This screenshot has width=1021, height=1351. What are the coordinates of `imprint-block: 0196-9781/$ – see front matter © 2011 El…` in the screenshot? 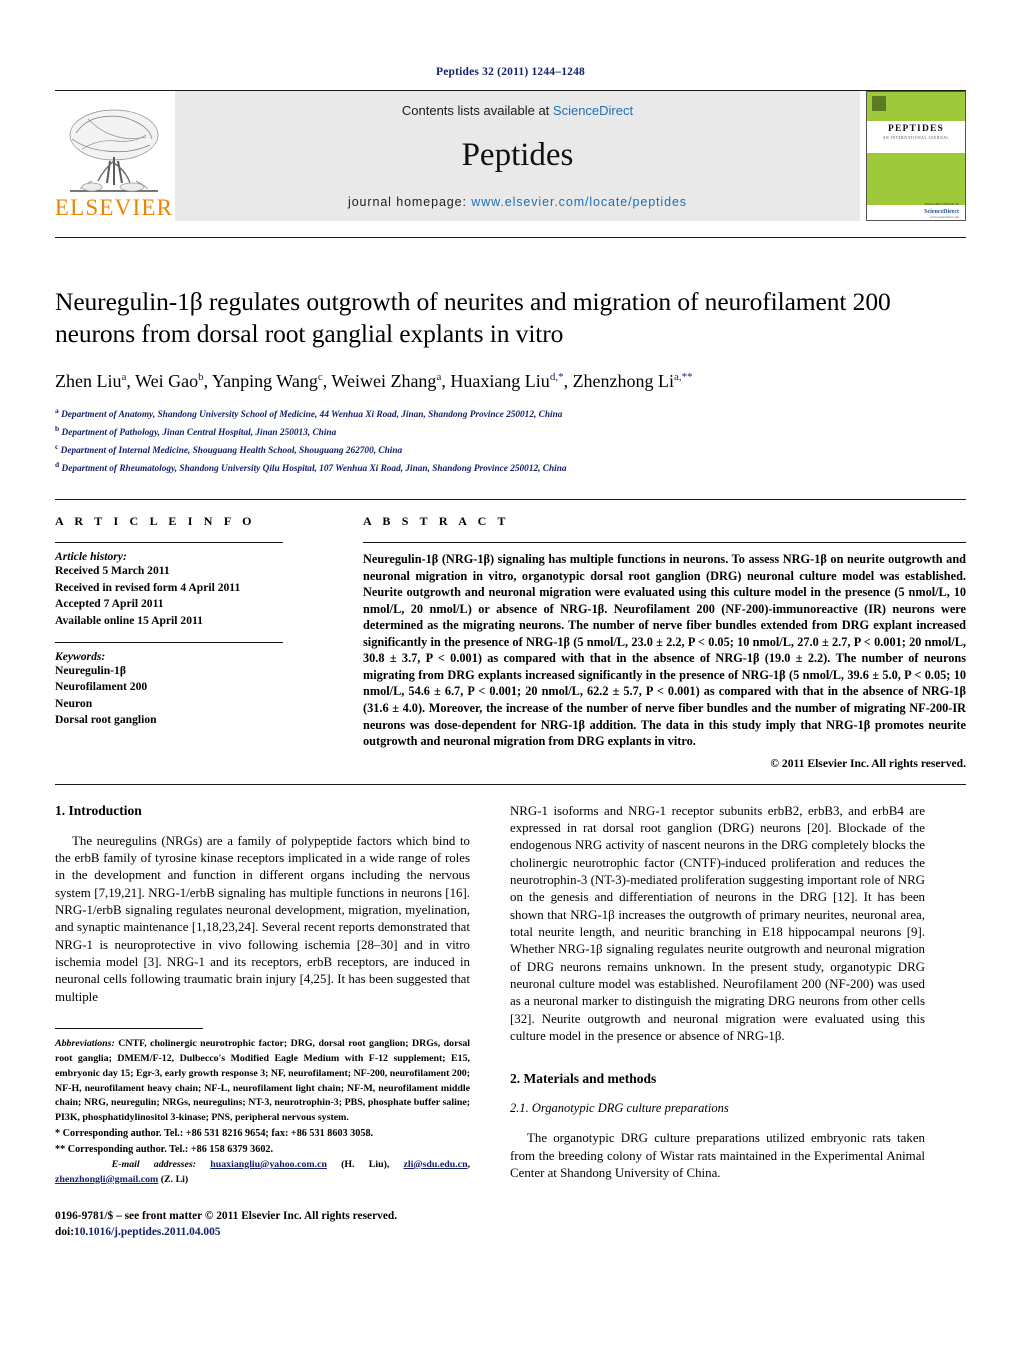 It's located at (262, 1224).